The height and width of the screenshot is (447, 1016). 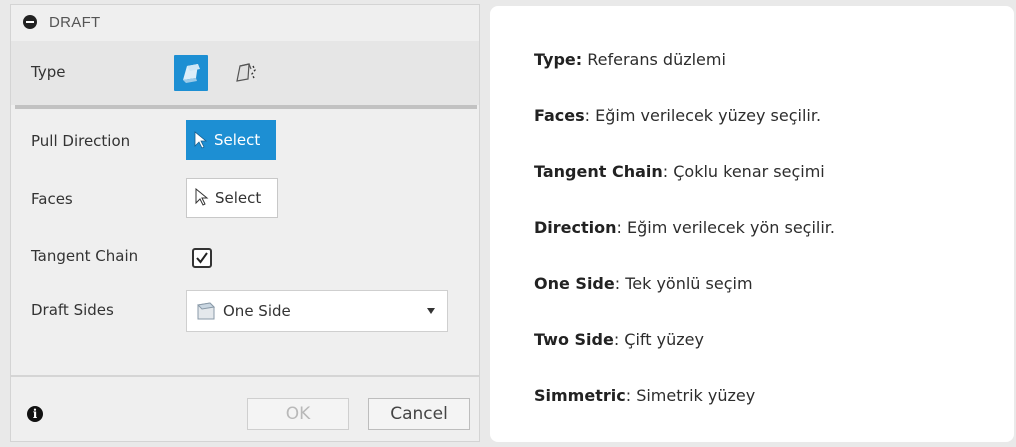 I want to click on parting-line-icon, so click(x=246, y=72).